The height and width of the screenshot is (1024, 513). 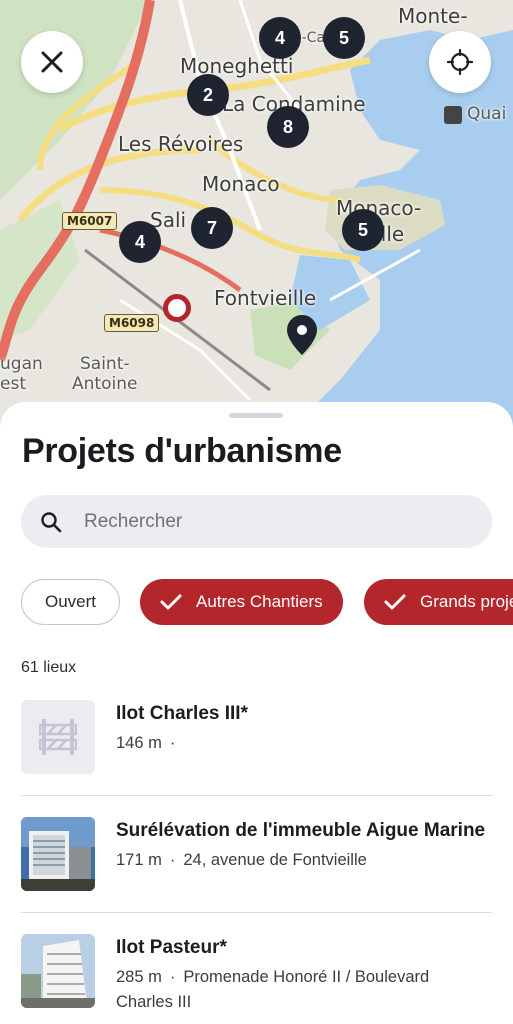 I want to click on ferry-icon, so click(x=453, y=115).